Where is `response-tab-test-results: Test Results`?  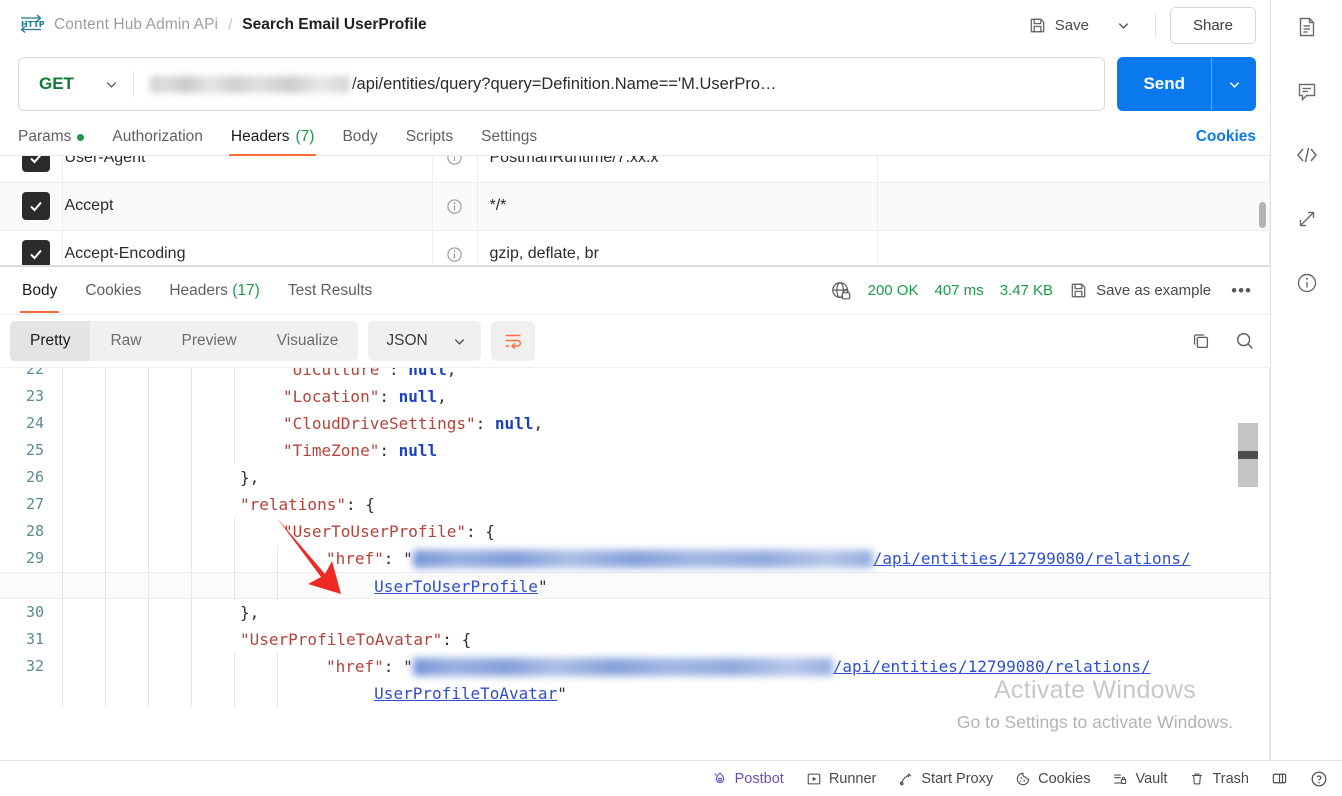 response-tab-test-results: Test Results is located at coordinates (330, 290).